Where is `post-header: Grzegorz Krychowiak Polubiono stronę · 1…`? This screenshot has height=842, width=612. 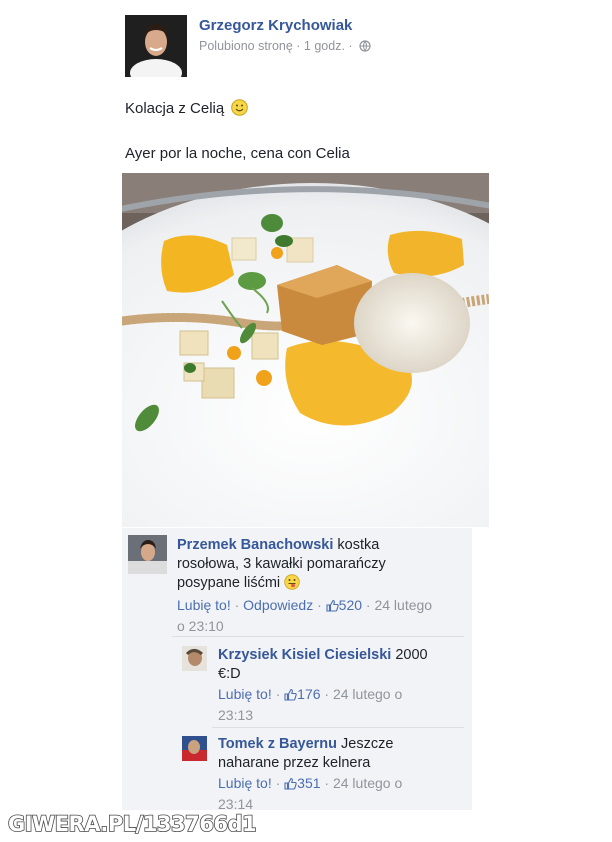
post-header: Grzegorz Krychowiak Polubiono stronę · 1… is located at coordinates (315, 46).